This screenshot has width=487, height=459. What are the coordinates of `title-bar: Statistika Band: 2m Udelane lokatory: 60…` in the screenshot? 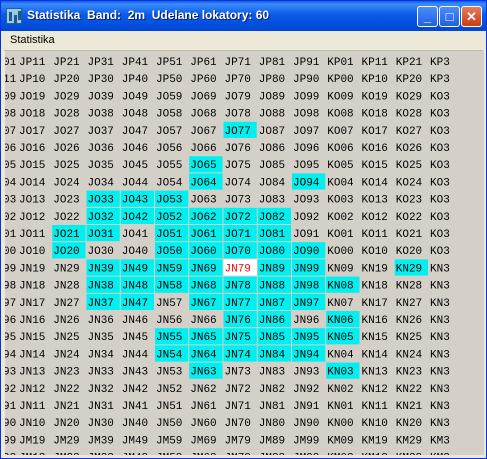 It's located at (243, 16).